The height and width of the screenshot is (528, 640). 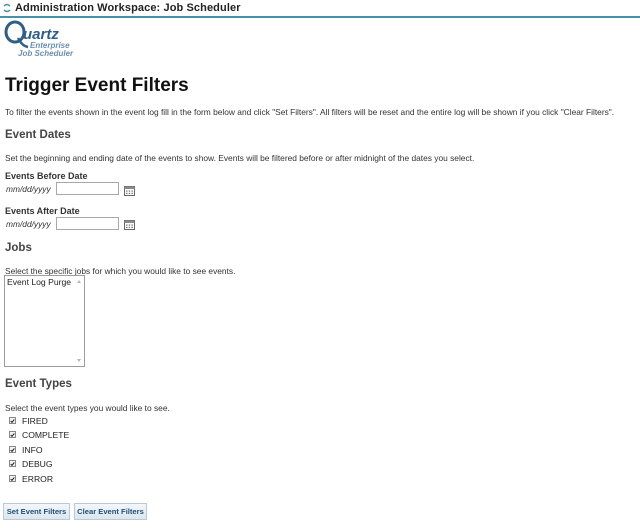 I want to click on event-type-item: COMPLETE, so click(x=39, y=434).